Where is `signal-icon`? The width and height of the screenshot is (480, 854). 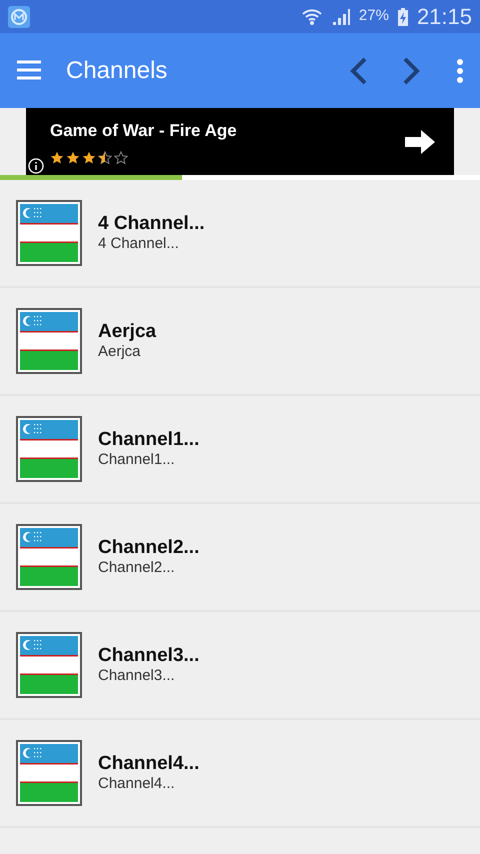
signal-icon is located at coordinates (340, 16).